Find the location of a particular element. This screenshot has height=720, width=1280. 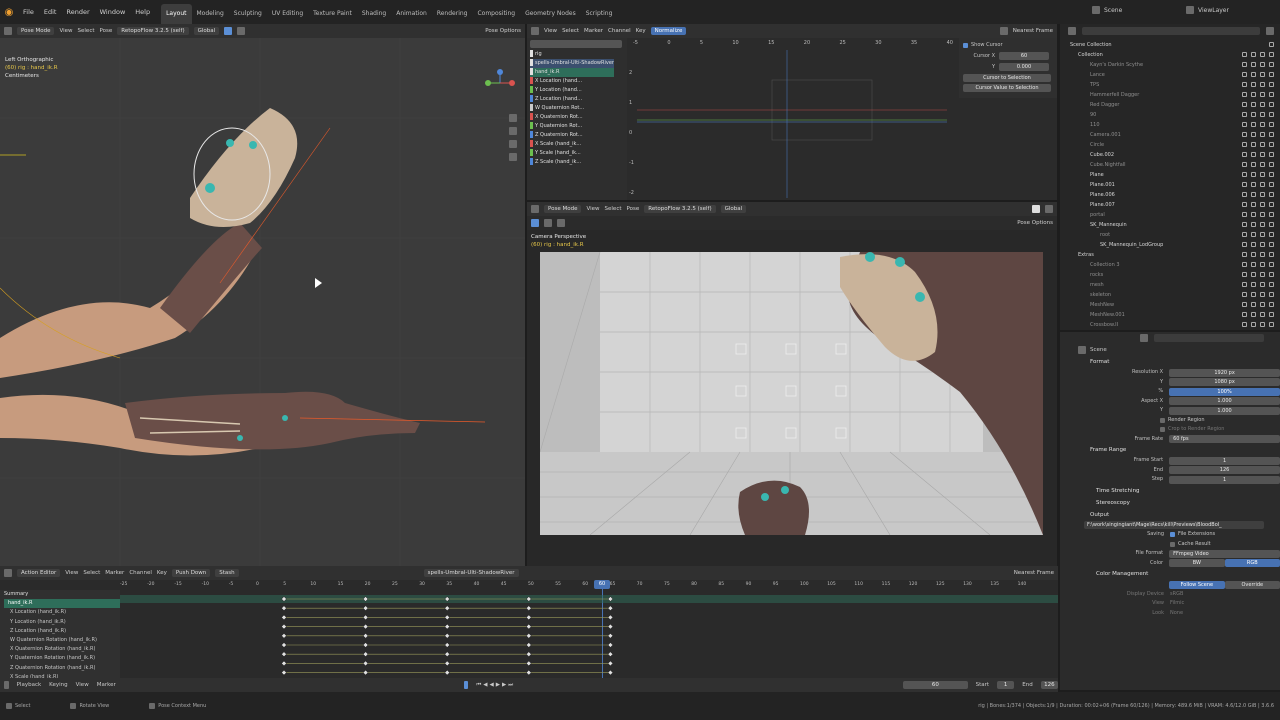

color-management-panel: Color Management is located at coordinates (1177, 574).